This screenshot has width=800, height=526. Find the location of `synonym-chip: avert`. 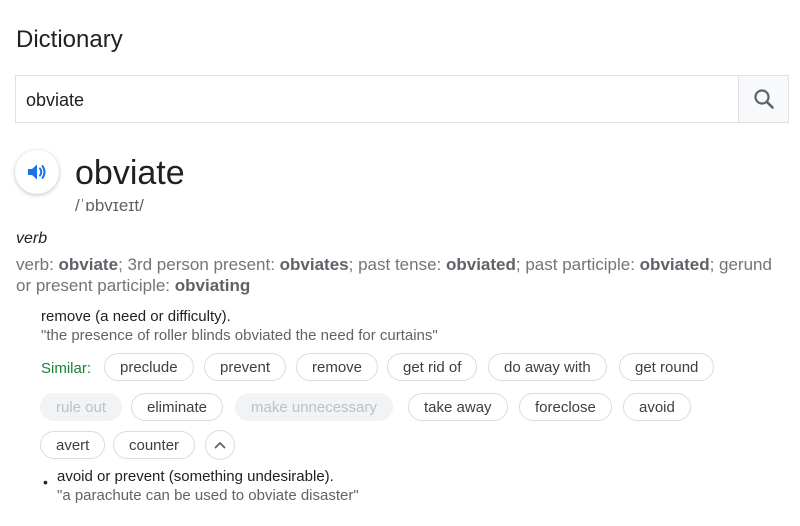

synonym-chip: avert is located at coordinates (73, 445).